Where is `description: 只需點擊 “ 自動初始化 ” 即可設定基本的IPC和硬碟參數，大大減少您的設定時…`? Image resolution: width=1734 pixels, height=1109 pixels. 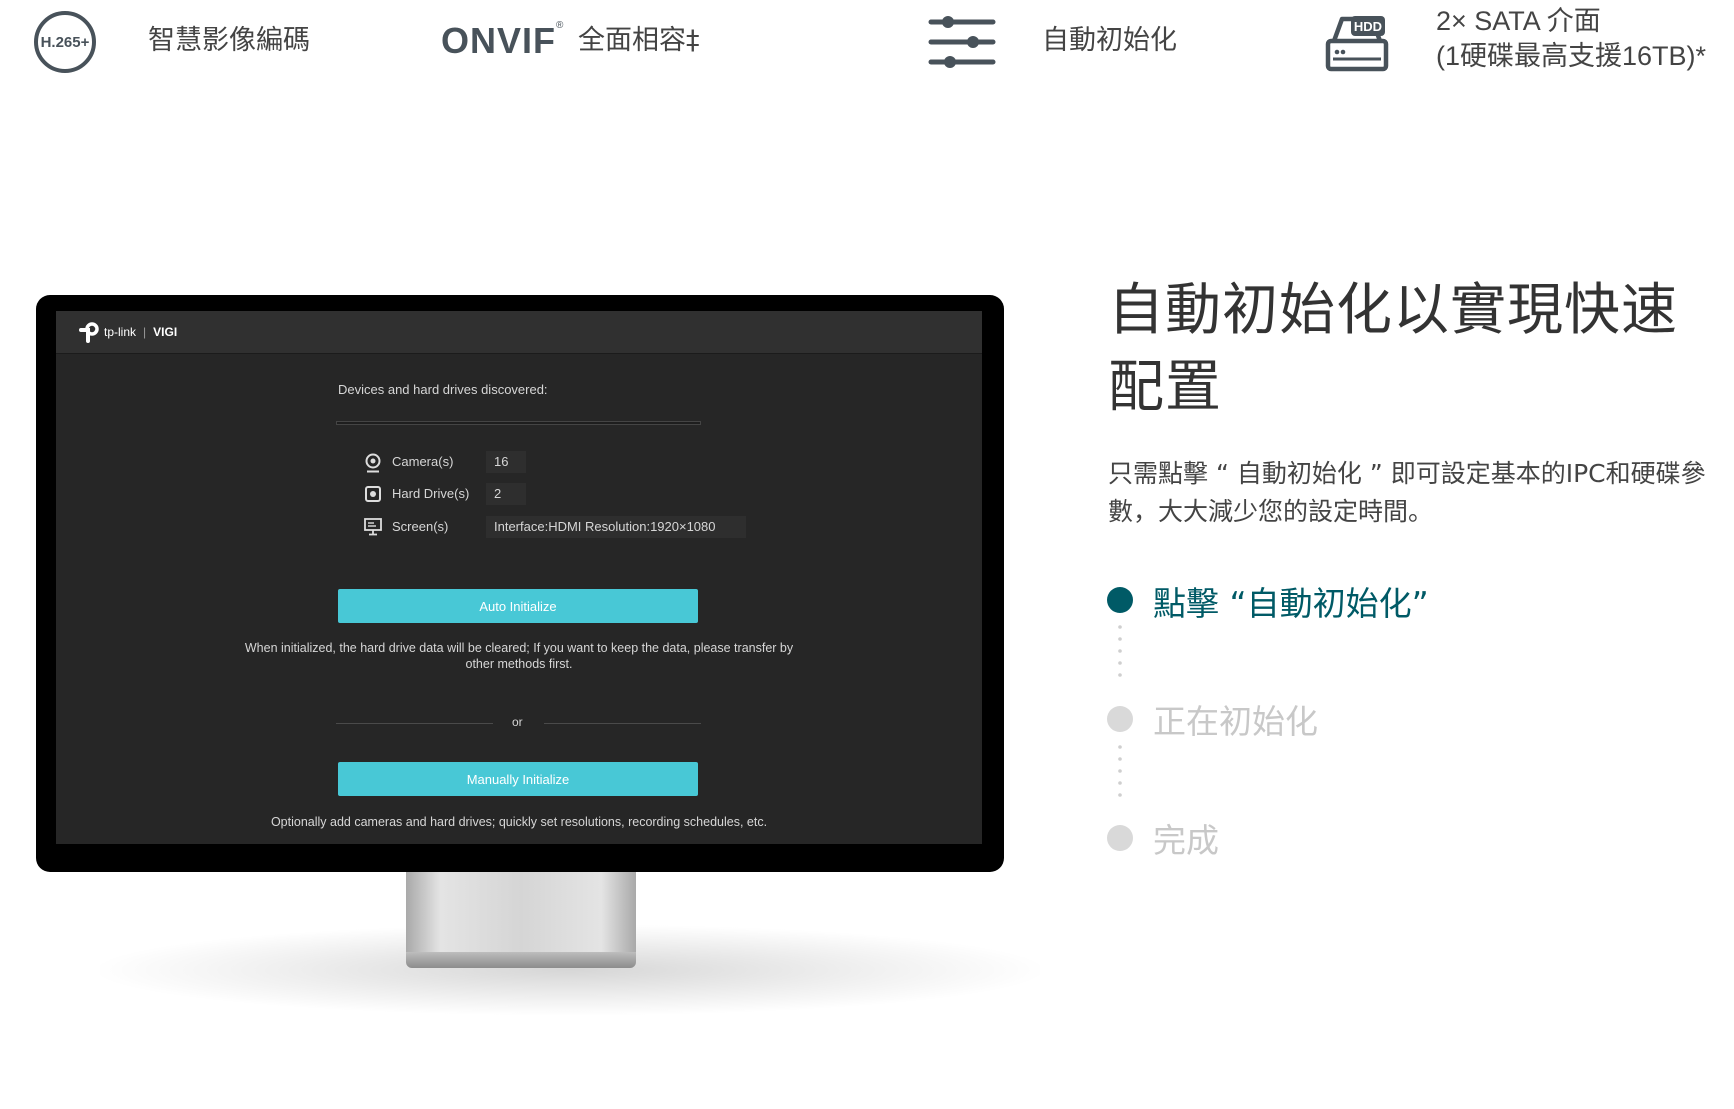 description: 只需點擊 “ 自動初始化 ” 即可設定基本的IPC和硬碟參數，大大減少您的設定時… is located at coordinates (1407, 492).